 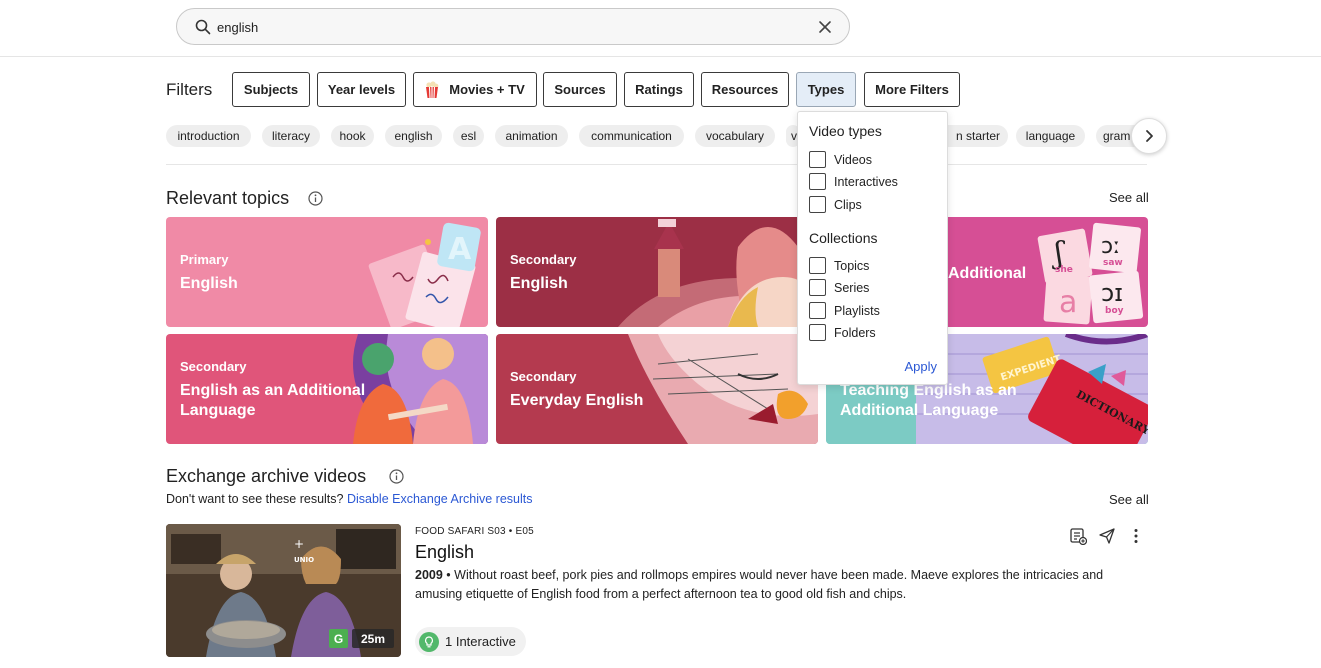 I want to click on top-bar, so click(x=660, y=28).